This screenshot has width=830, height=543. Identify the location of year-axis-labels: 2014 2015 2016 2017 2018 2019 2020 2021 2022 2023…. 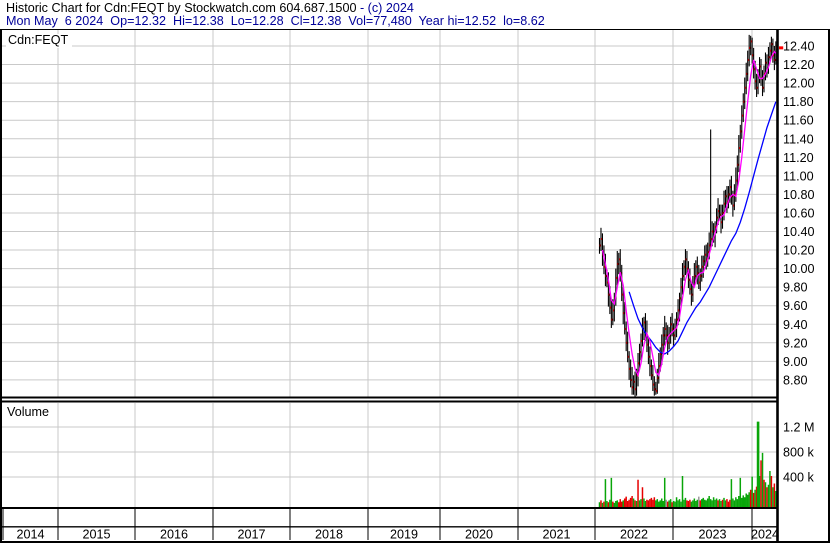
(397, 535).